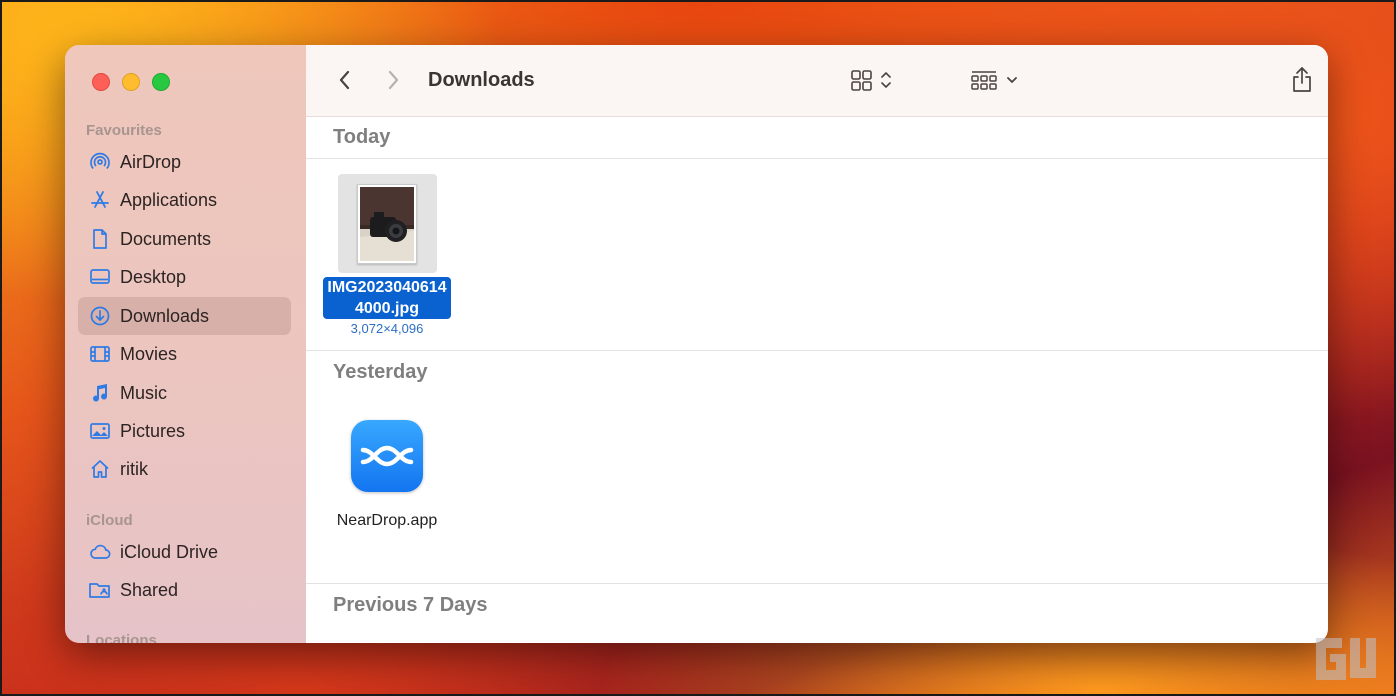 The height and width of the screenshot is (696, 1396). What do you see at coordinates (871, 80) in the screenshot?
I see `grid-view-icon` at bounding box center [871, 80].